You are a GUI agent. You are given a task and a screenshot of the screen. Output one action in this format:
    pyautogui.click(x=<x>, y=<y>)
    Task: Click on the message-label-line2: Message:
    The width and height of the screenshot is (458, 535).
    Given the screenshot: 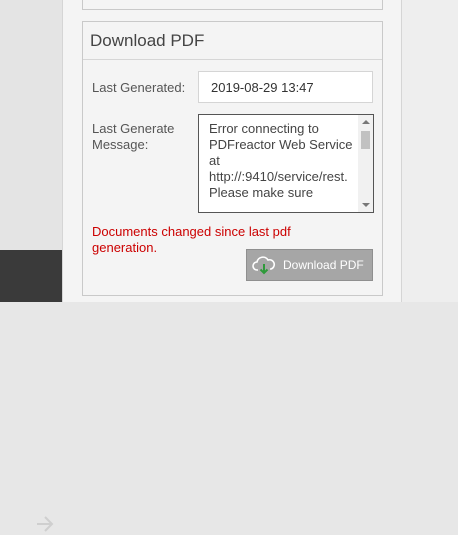 What is the action you would take?
    pyautogui.click(x=120, y=144)
    